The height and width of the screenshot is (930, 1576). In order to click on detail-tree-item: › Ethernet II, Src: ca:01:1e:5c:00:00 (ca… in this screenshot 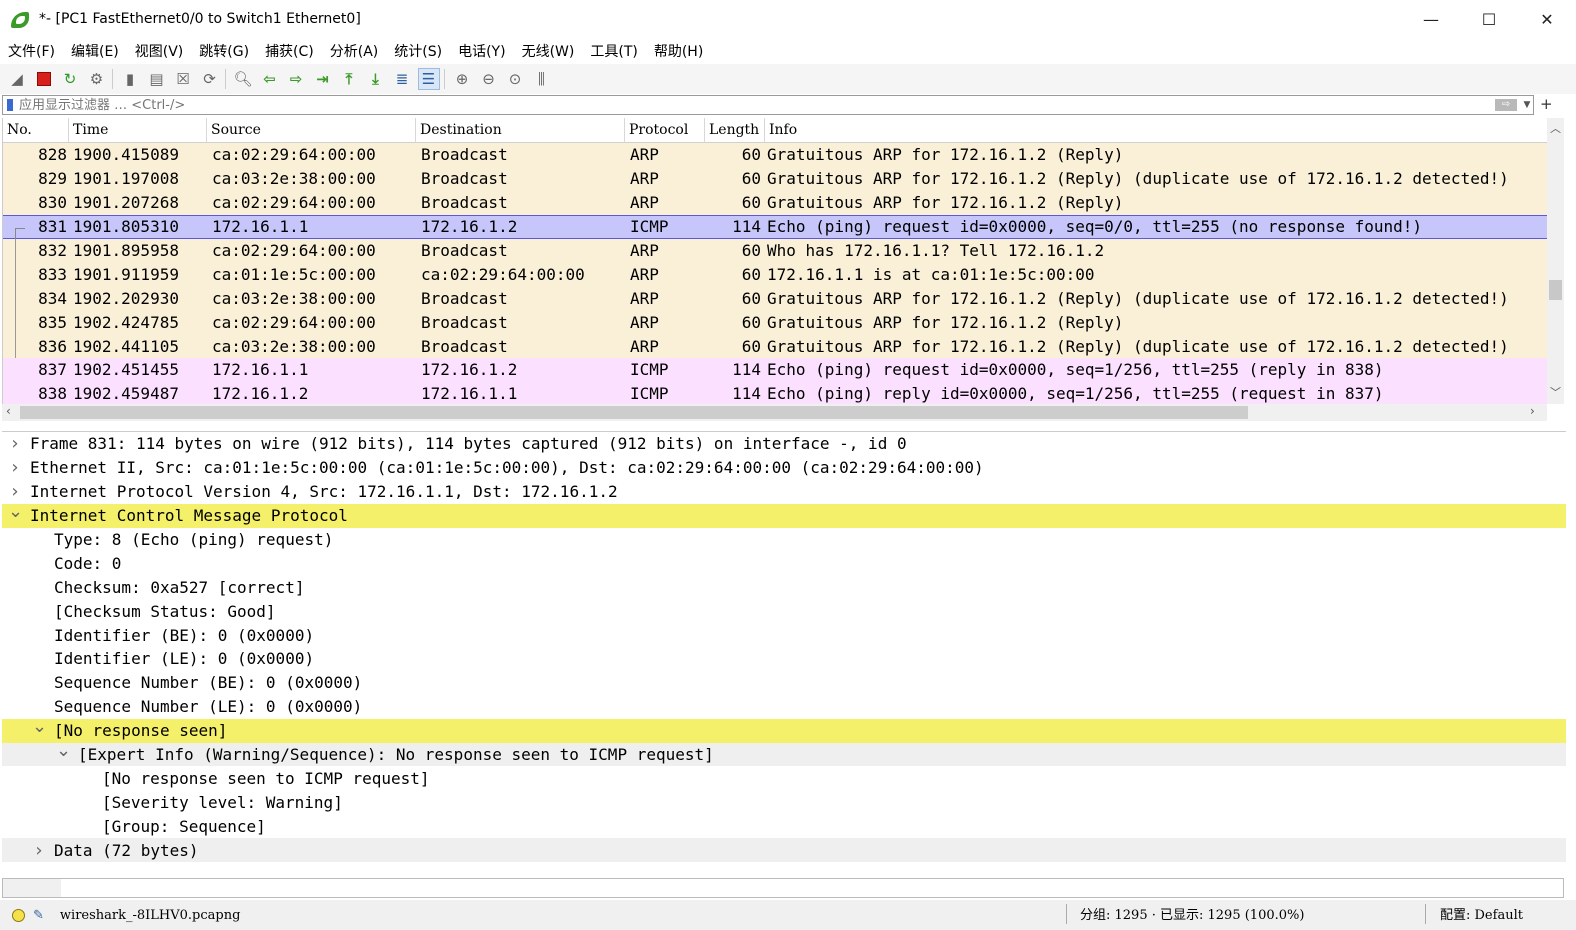, I will do `click(784, 468)`.